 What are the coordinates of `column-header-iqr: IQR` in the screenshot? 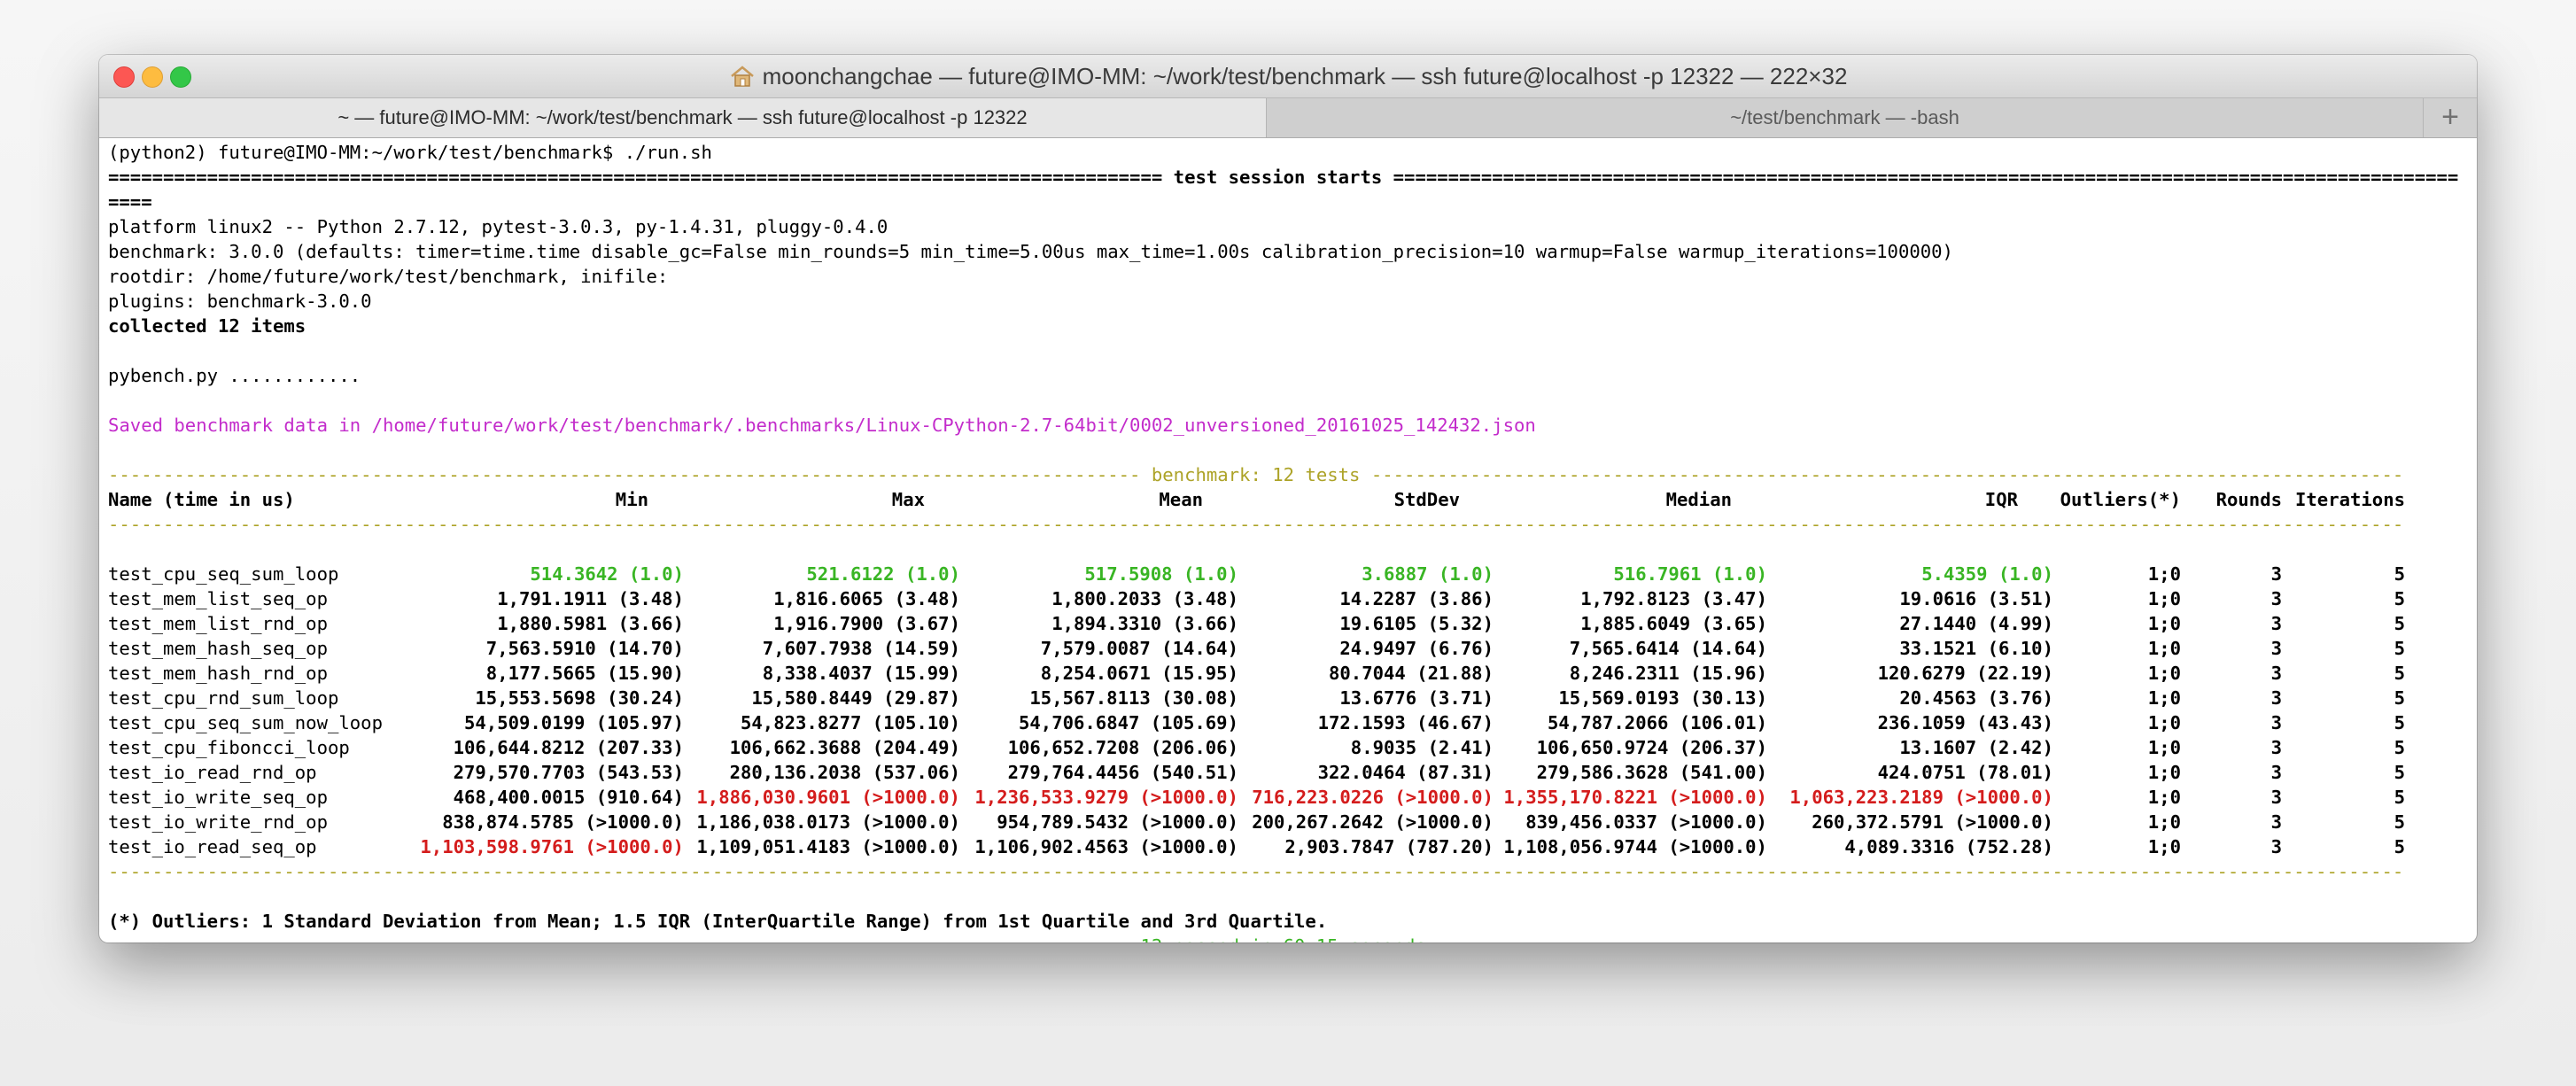 It's located at (2001, 499).